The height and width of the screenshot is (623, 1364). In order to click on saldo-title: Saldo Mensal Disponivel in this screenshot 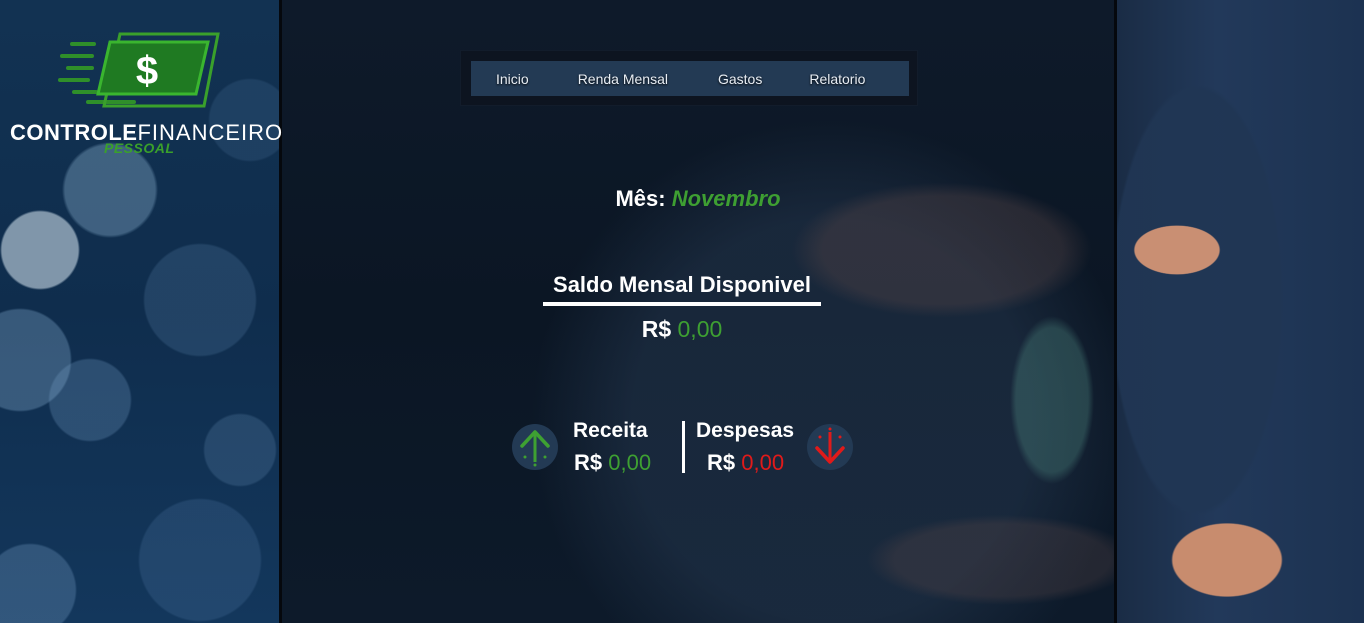, I will do `click(682, 285)`.